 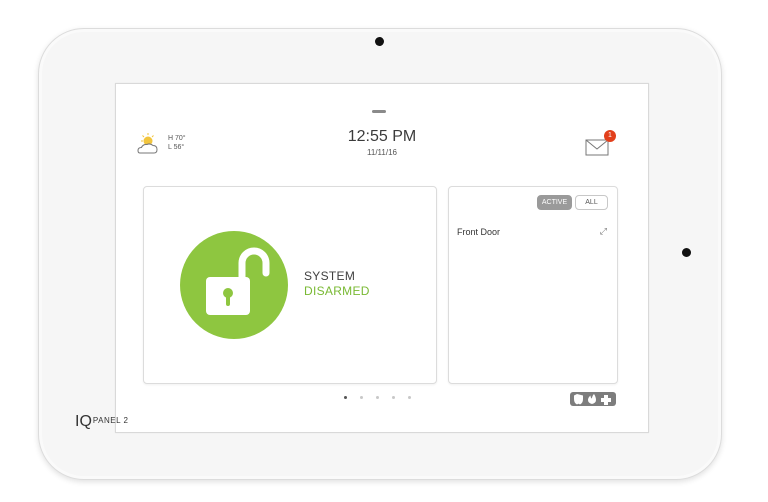 I want to click on emergency-button, so click(x=593, y=399).